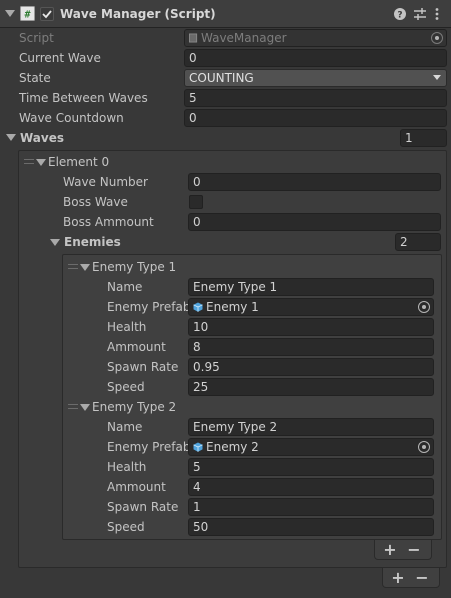 Image resolution: width=451 pixels, height=598 pixels. I want to click on element-foldout-arrow-icon, so click(41, 162).